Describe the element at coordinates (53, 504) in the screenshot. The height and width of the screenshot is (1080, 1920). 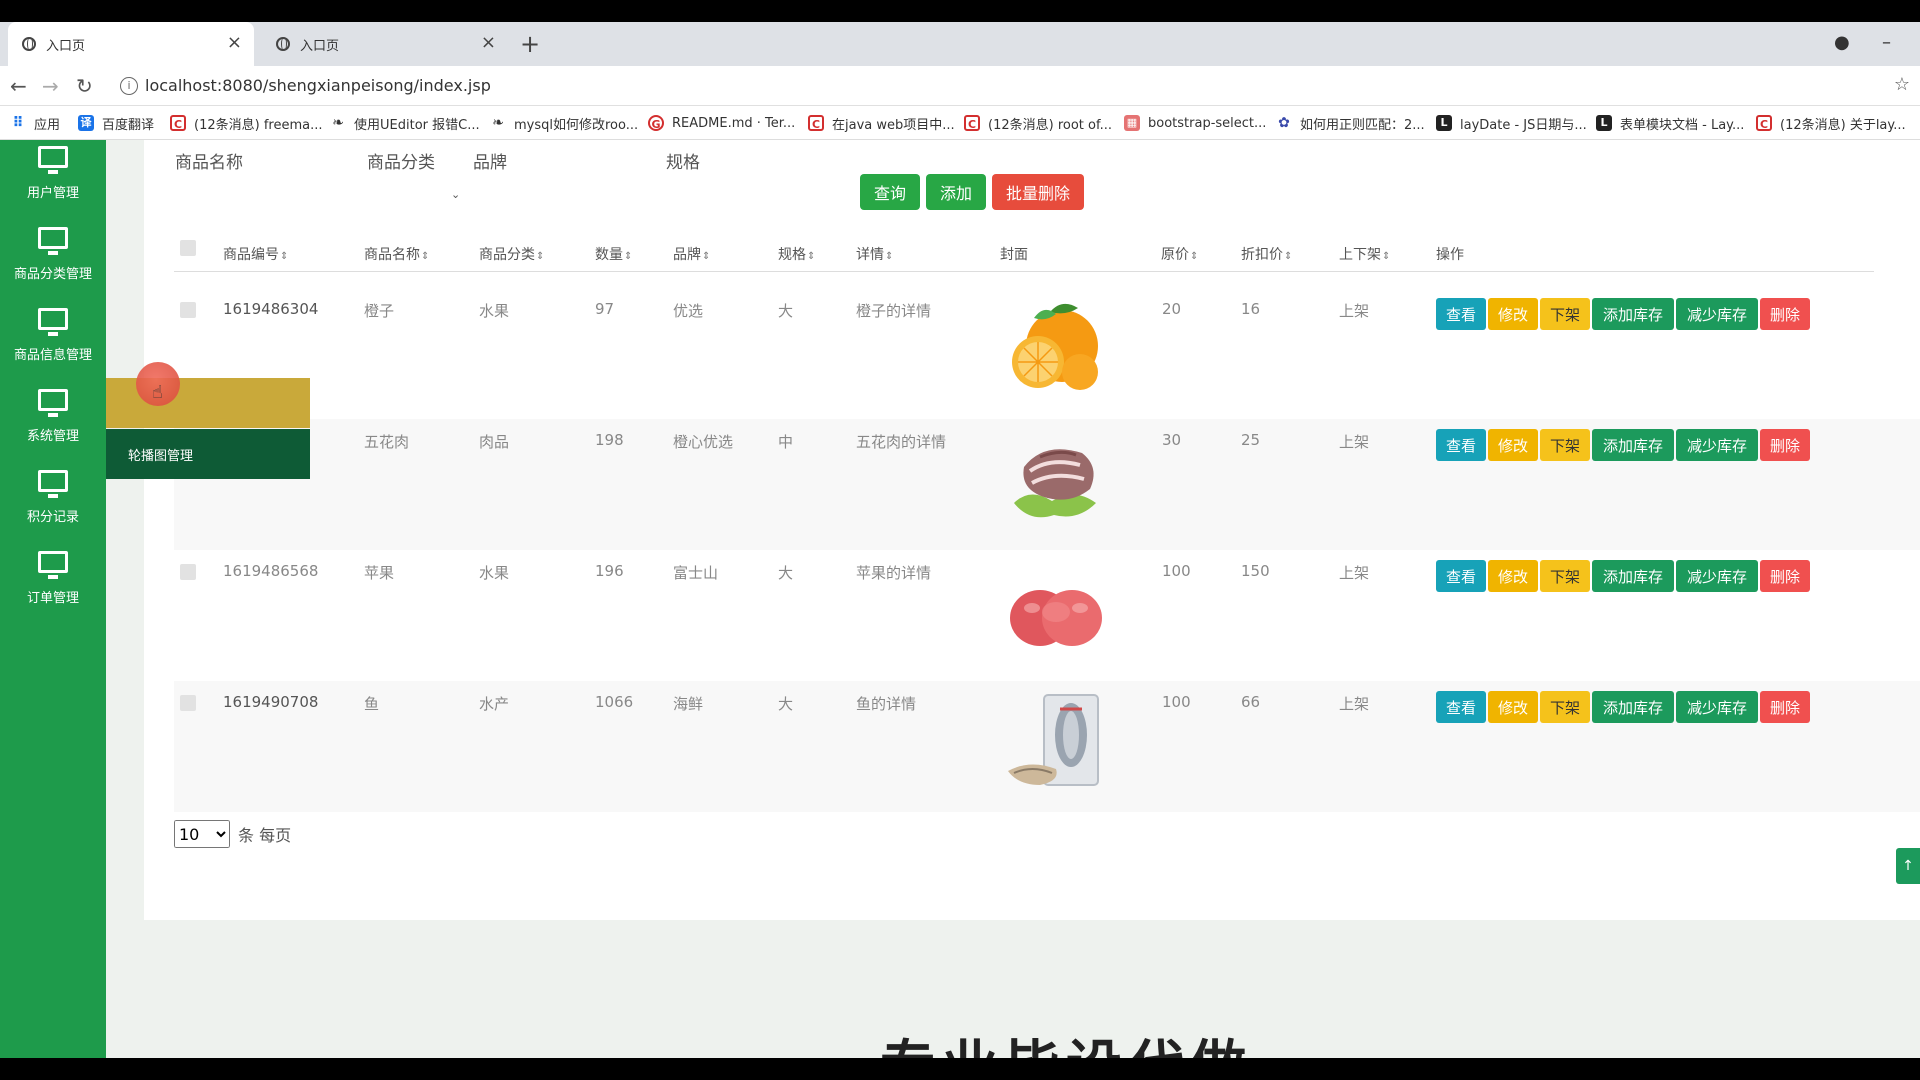
I see `sidebar-item-points: 积分记录` at that location.